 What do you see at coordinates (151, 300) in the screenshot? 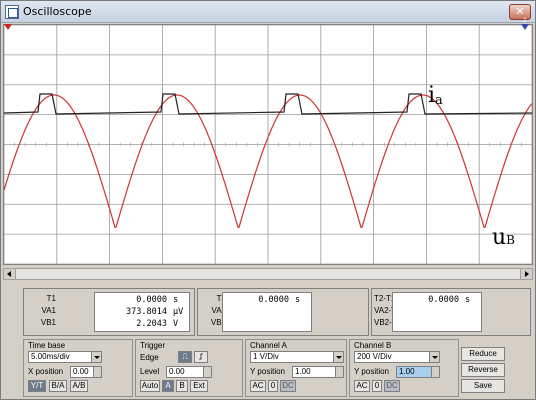
I see `t1-value: 0.0000` at bounding box center [151, 300].